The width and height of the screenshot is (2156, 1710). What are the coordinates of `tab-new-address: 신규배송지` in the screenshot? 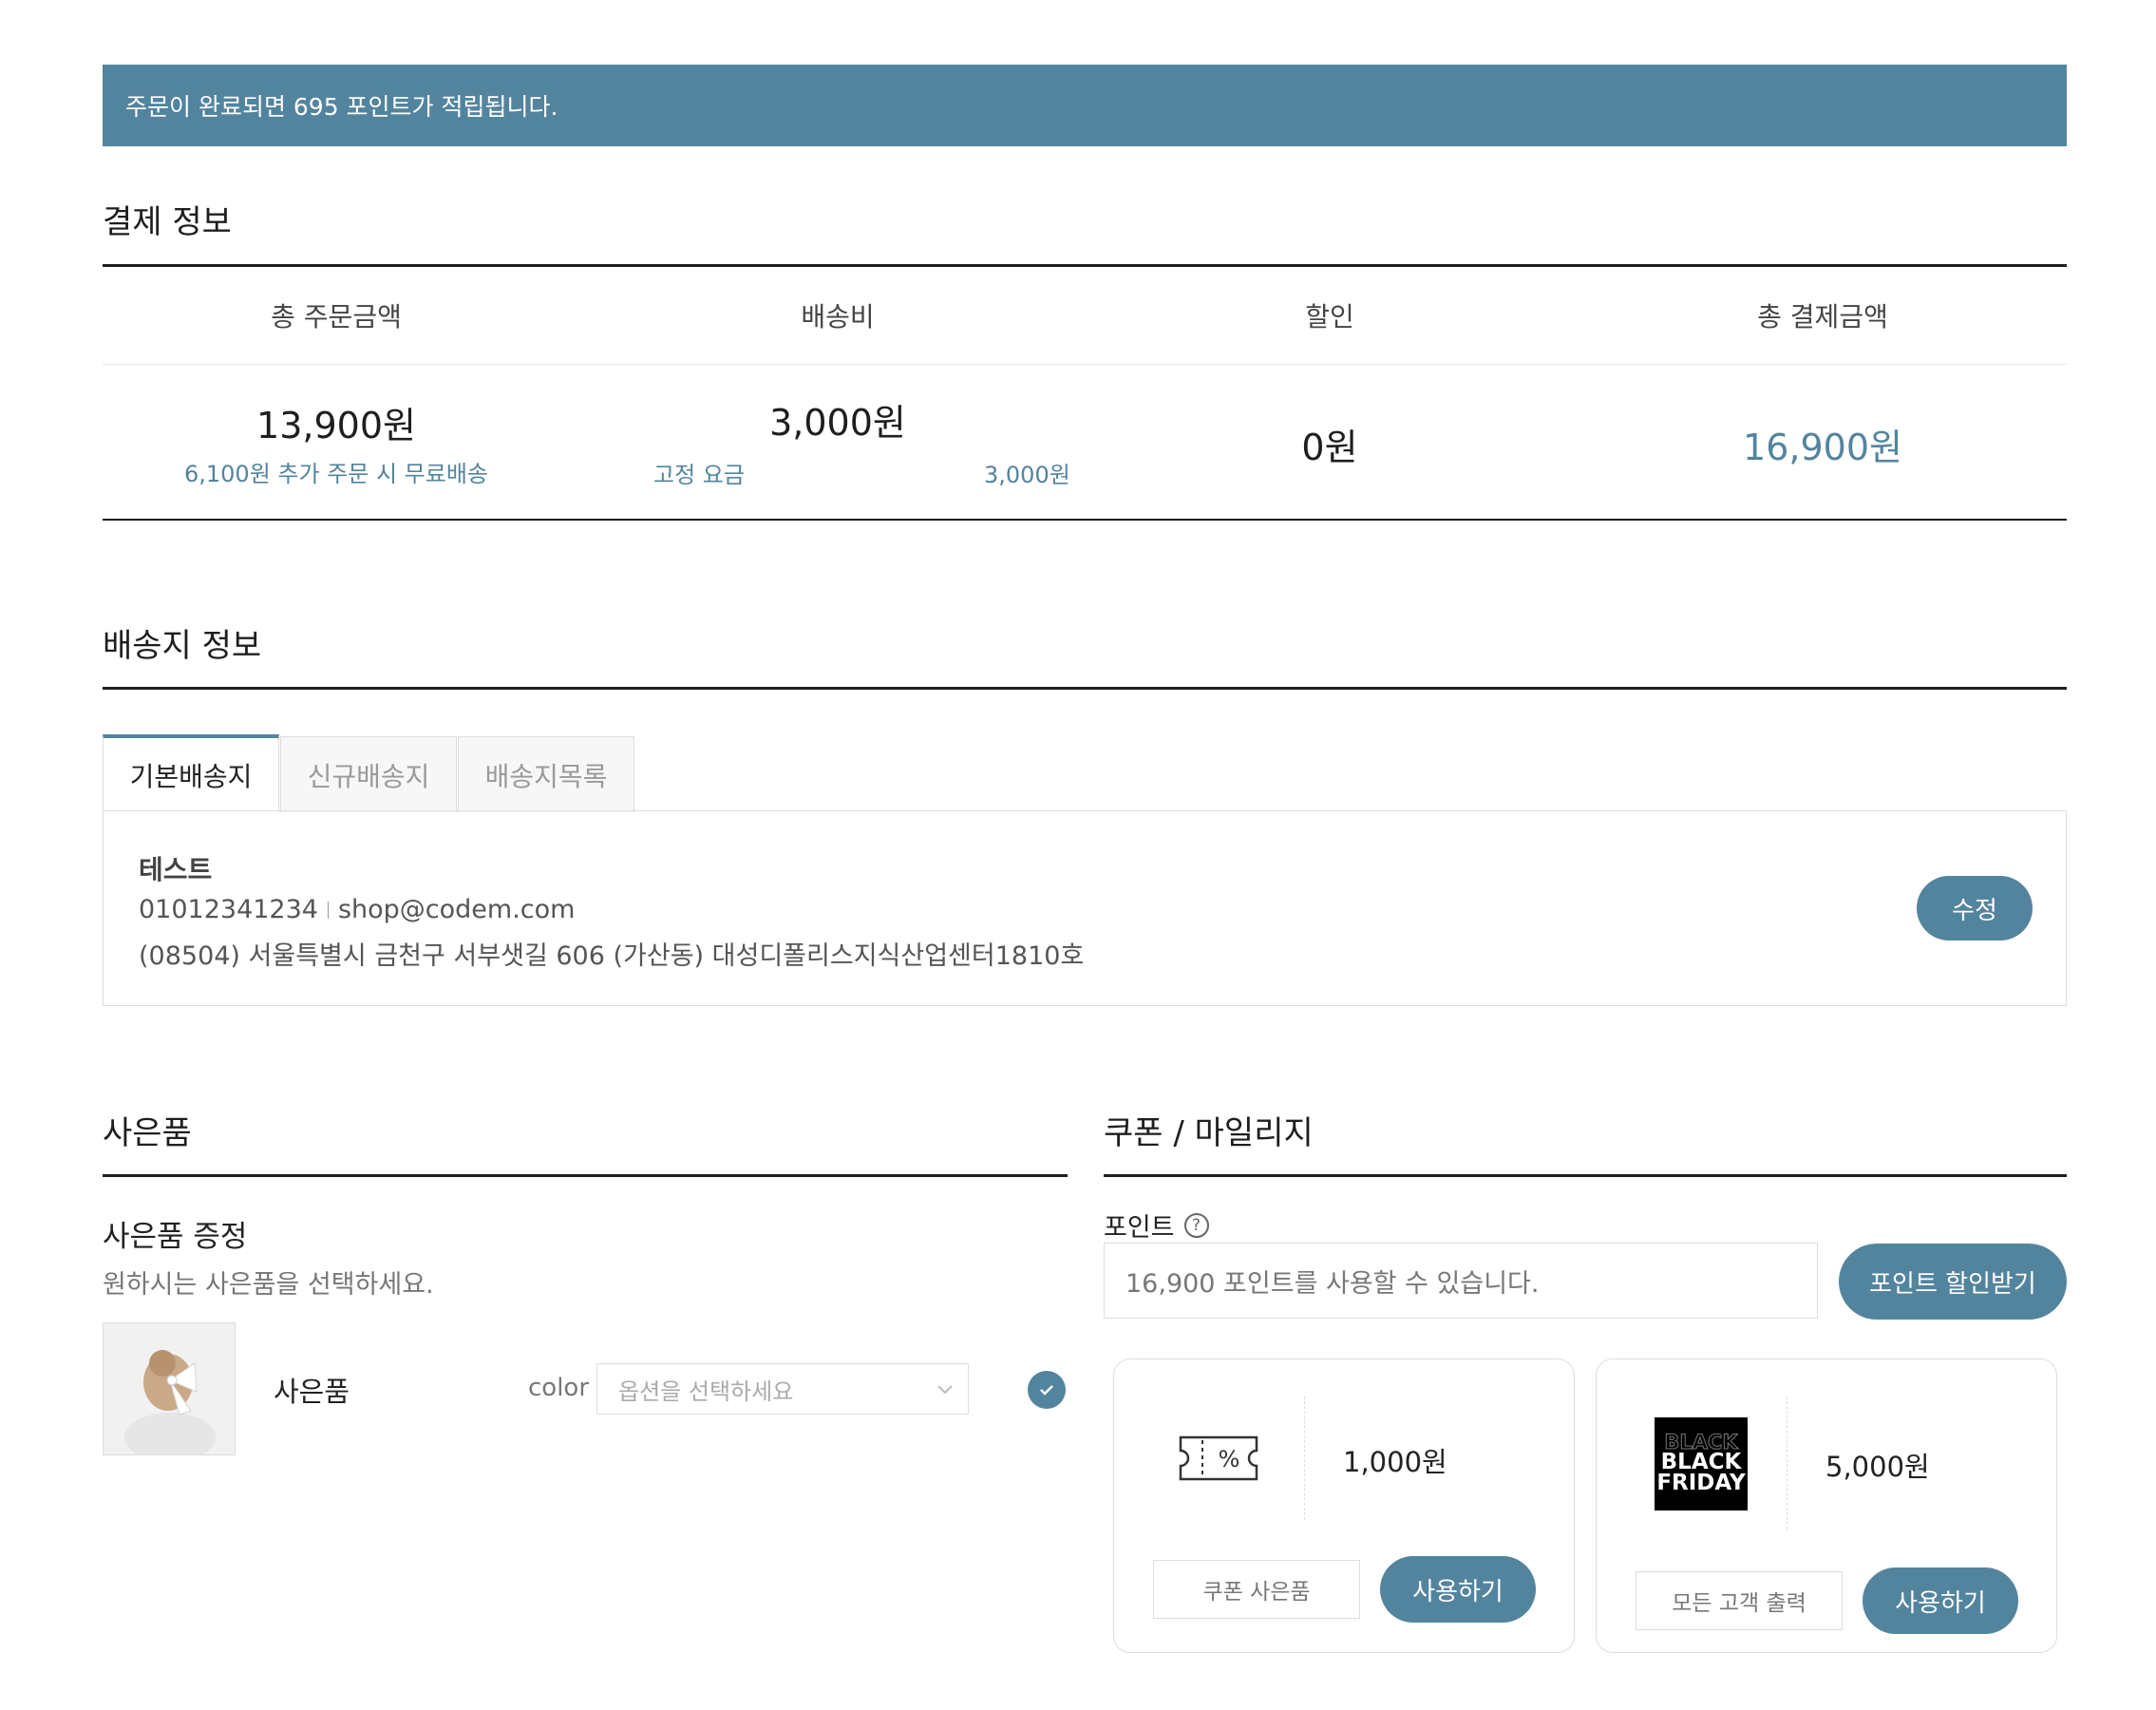 It's located at (369, 774).